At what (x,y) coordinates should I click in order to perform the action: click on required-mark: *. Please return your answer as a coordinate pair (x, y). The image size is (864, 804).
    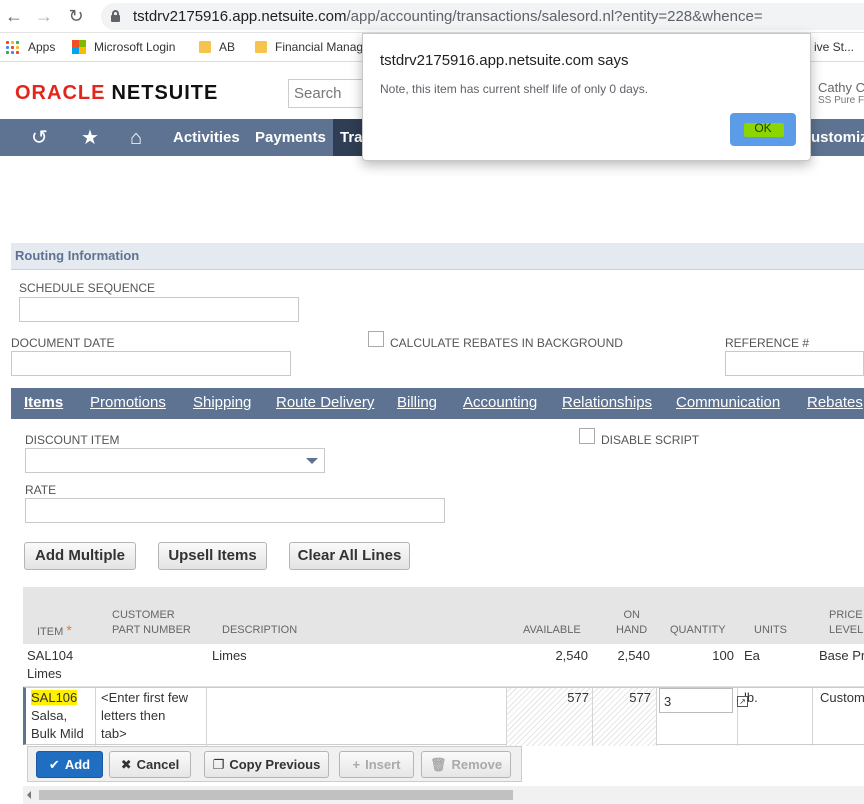
    Looking at the image, I should click on (69, 630).